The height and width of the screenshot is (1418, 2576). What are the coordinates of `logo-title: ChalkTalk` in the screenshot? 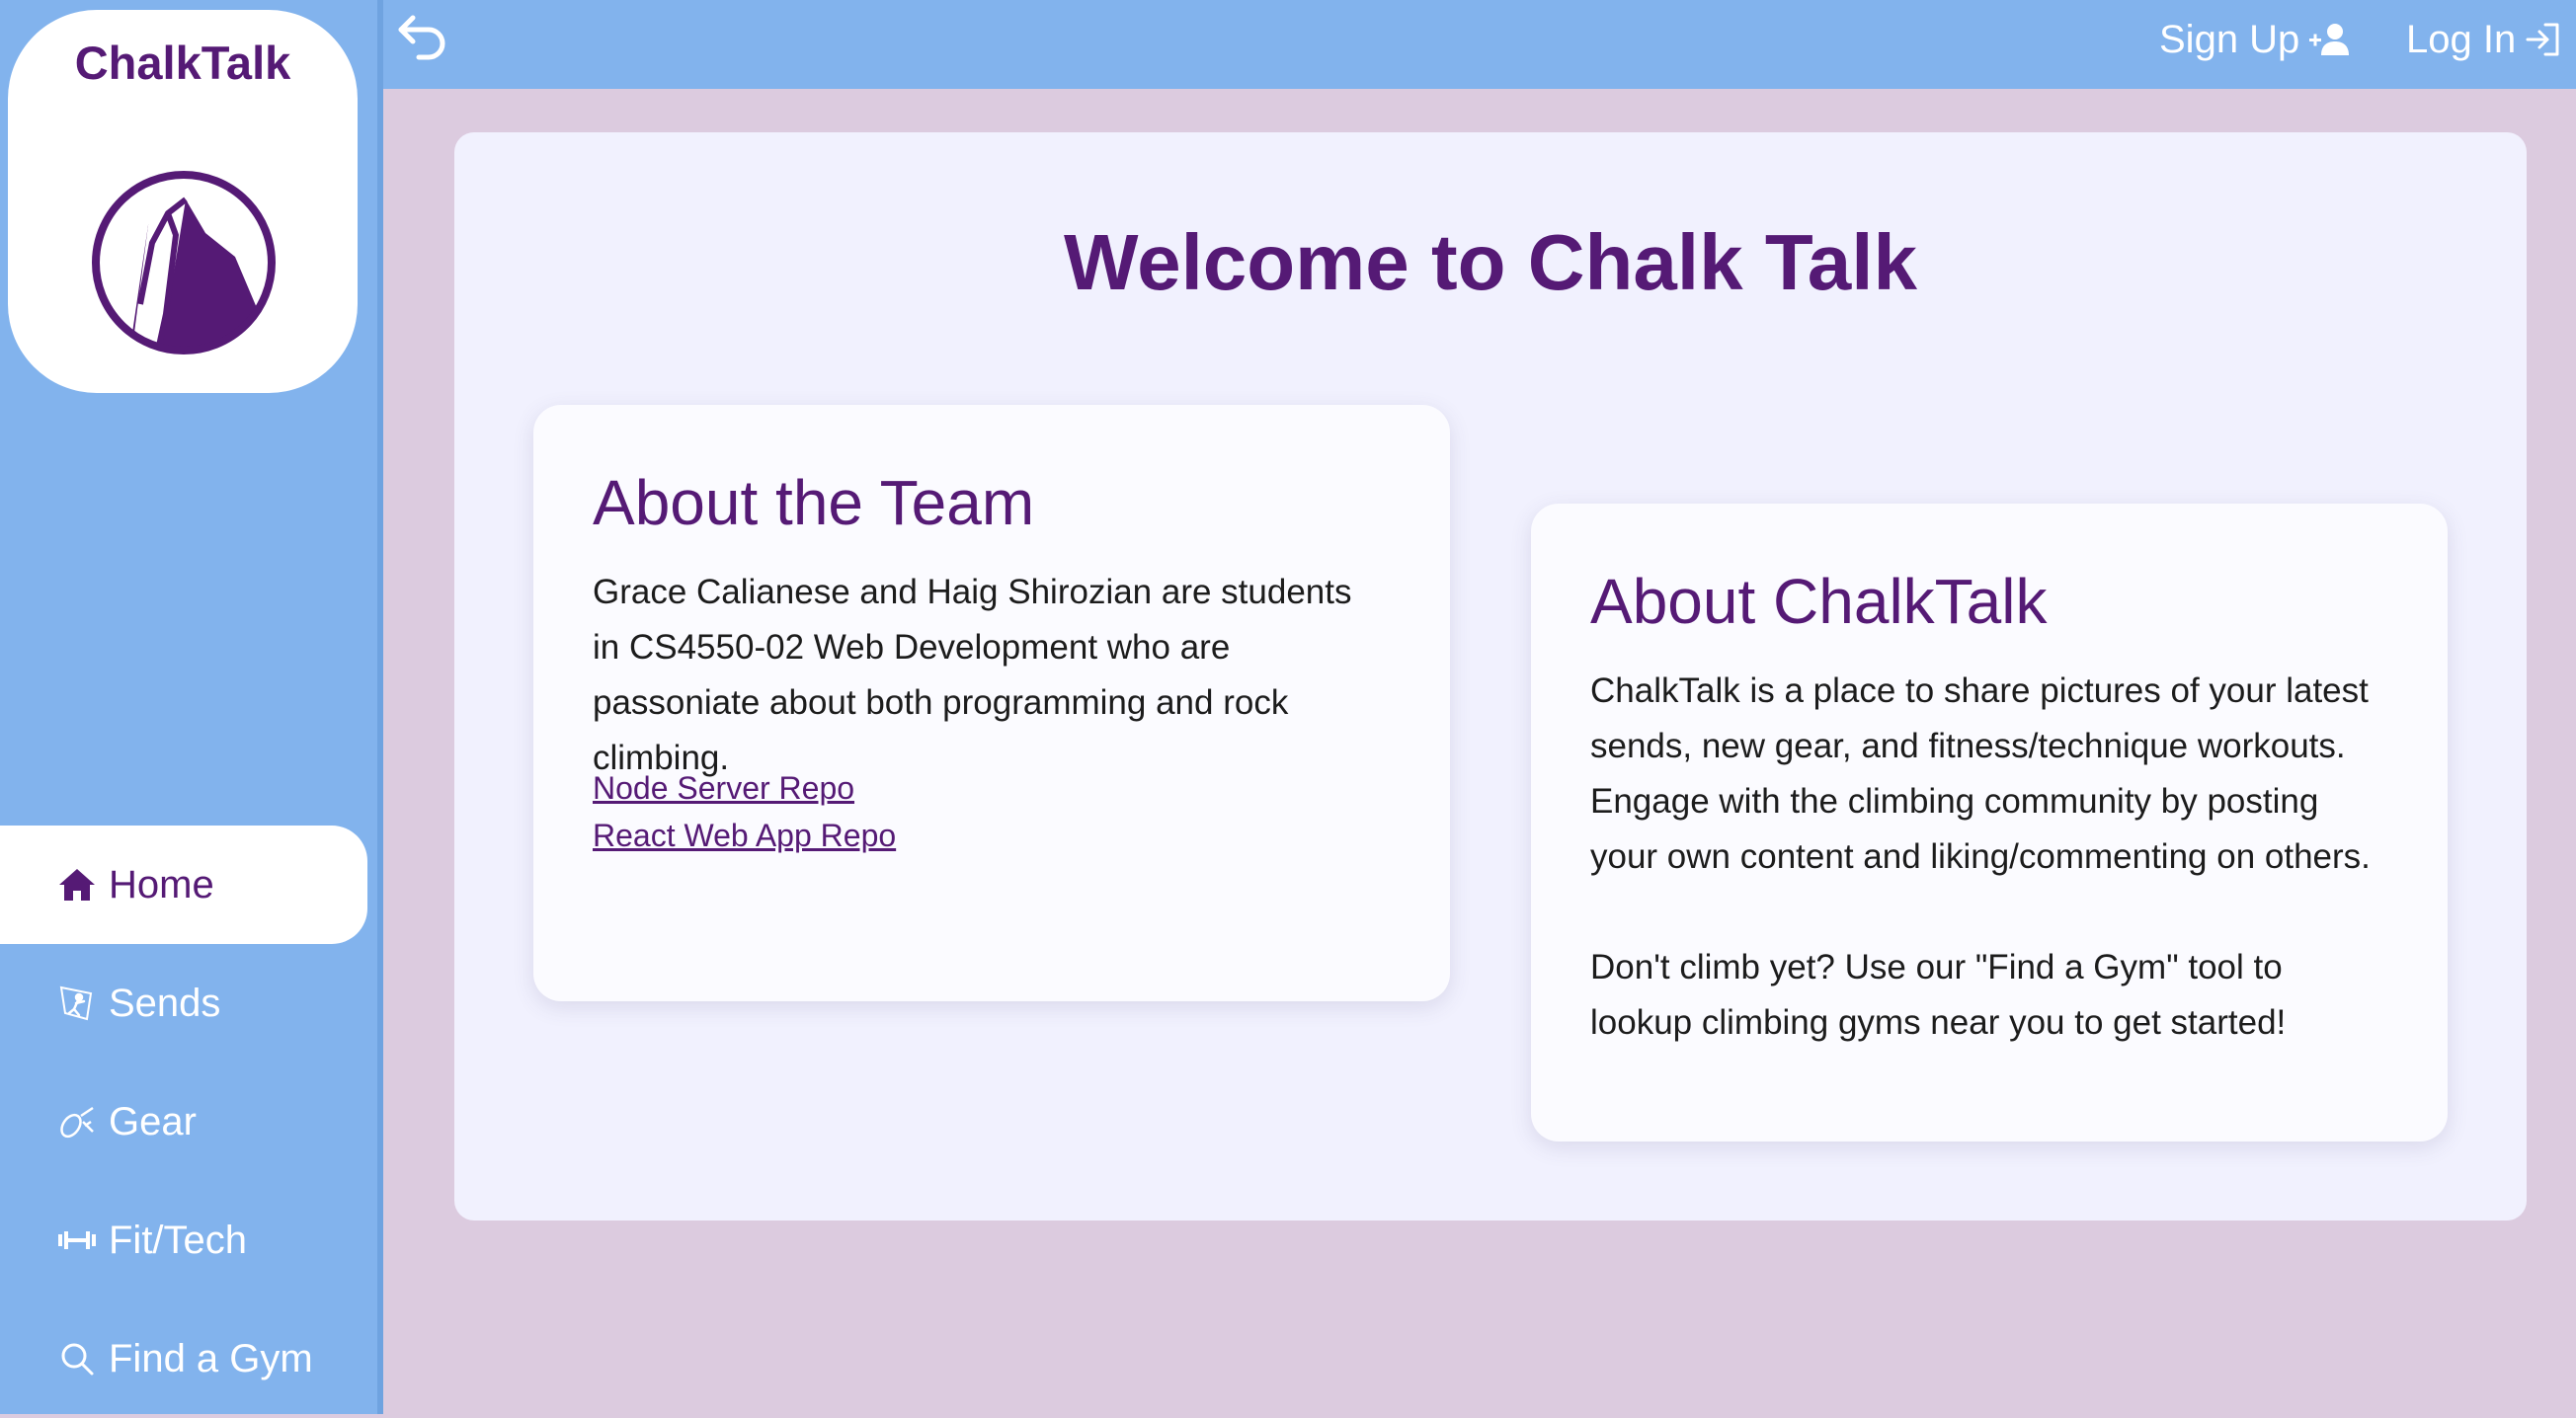 It's located at (182, 63).